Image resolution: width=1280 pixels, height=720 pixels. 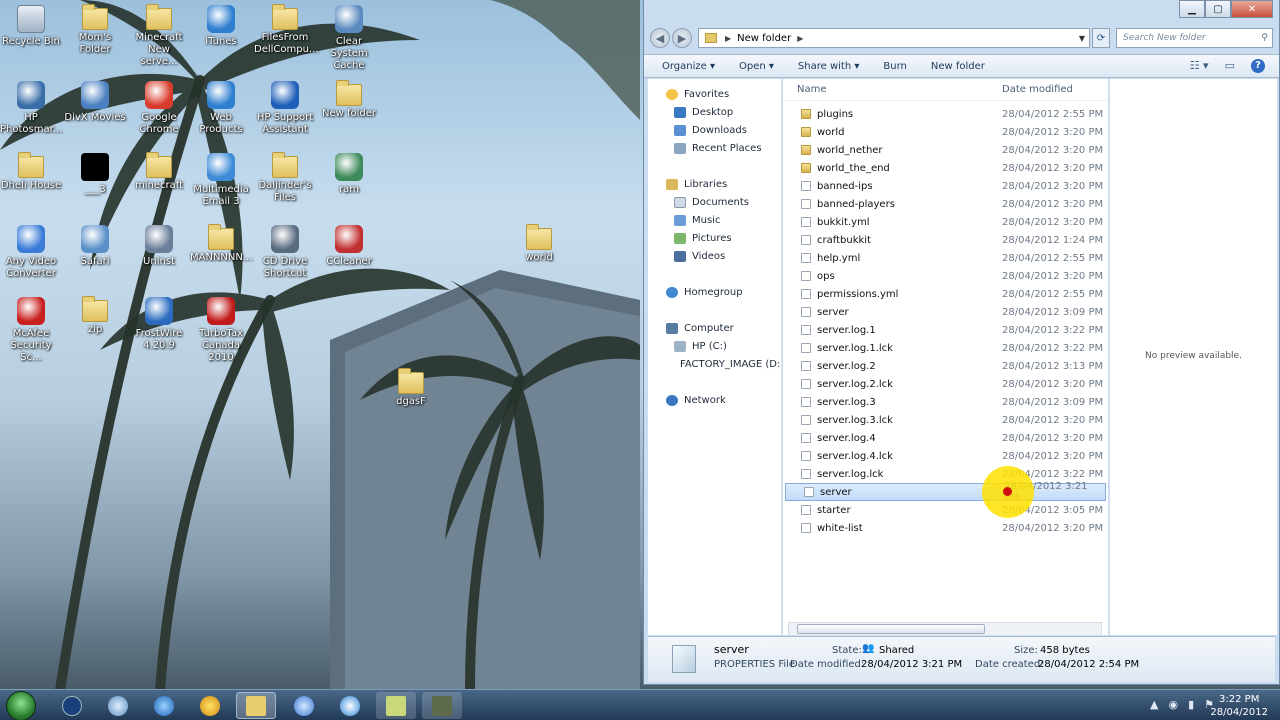 I want to click on file-row: server 28/04/2012 3:09 PM, so click(x=945, y=312).